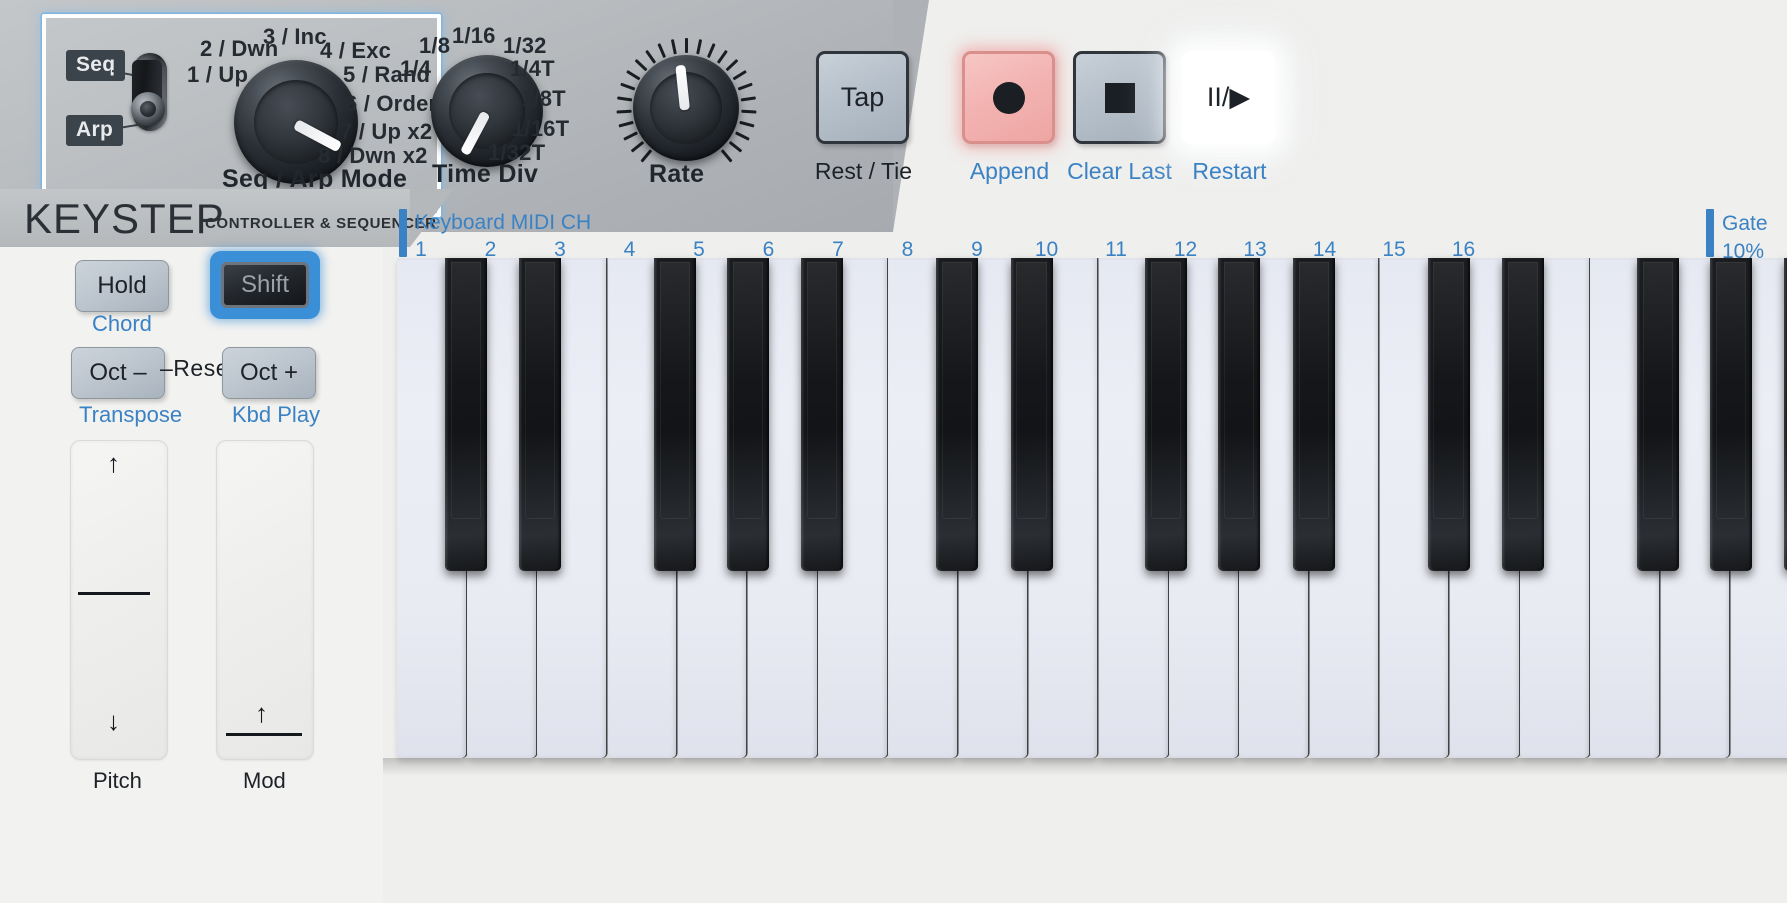 The width and height of the screenshot is (1787, 903). I want to click on oct-plus-button: Oct +, so click(269, 373).